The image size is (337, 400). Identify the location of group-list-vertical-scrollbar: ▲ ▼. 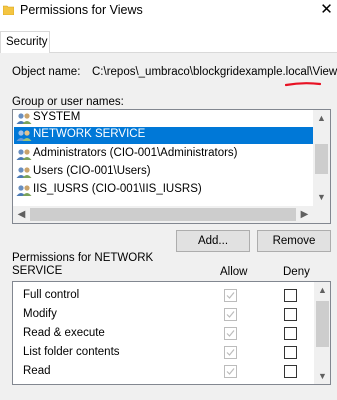
(321, 158).